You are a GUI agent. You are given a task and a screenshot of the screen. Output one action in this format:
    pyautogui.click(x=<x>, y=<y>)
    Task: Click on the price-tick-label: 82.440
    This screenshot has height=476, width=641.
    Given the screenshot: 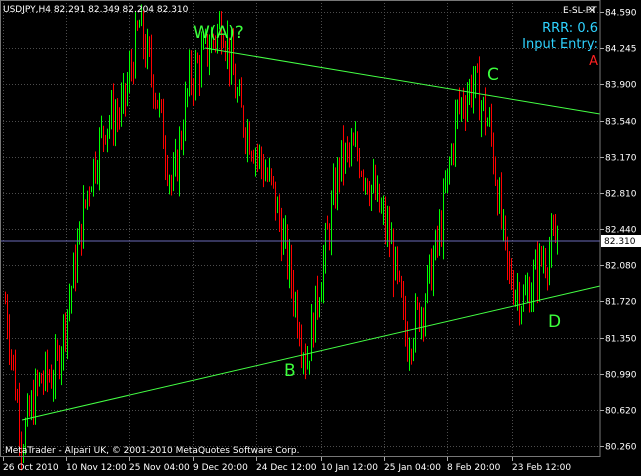 What is the action you would take?
    pyautogui.click(x=621, y=231)
    